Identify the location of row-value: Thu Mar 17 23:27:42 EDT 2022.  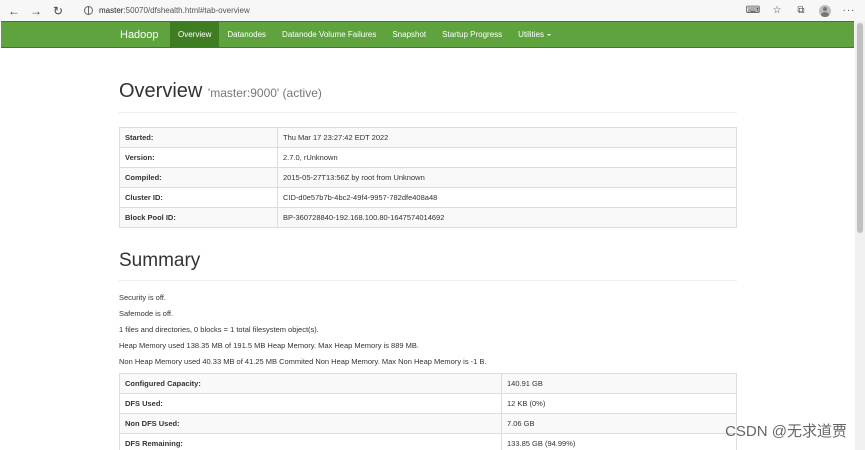
(507, 137).